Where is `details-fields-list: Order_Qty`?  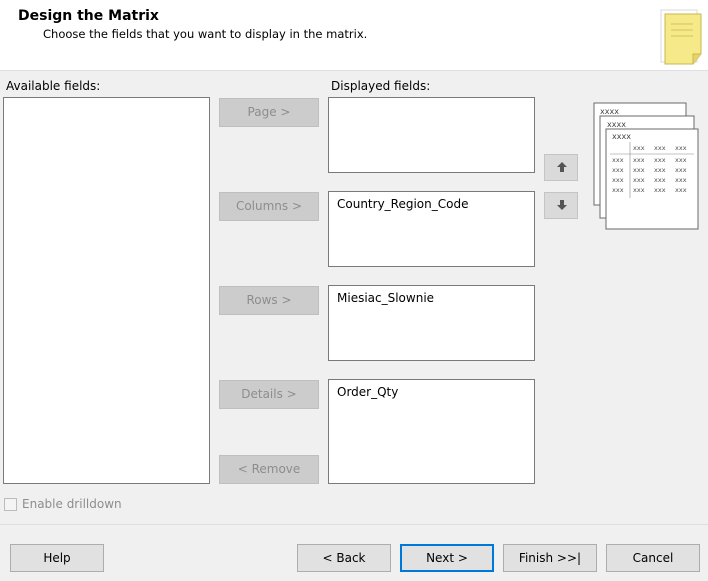
details-fields-list: Order_Qty is located at coordinates (431, 431).